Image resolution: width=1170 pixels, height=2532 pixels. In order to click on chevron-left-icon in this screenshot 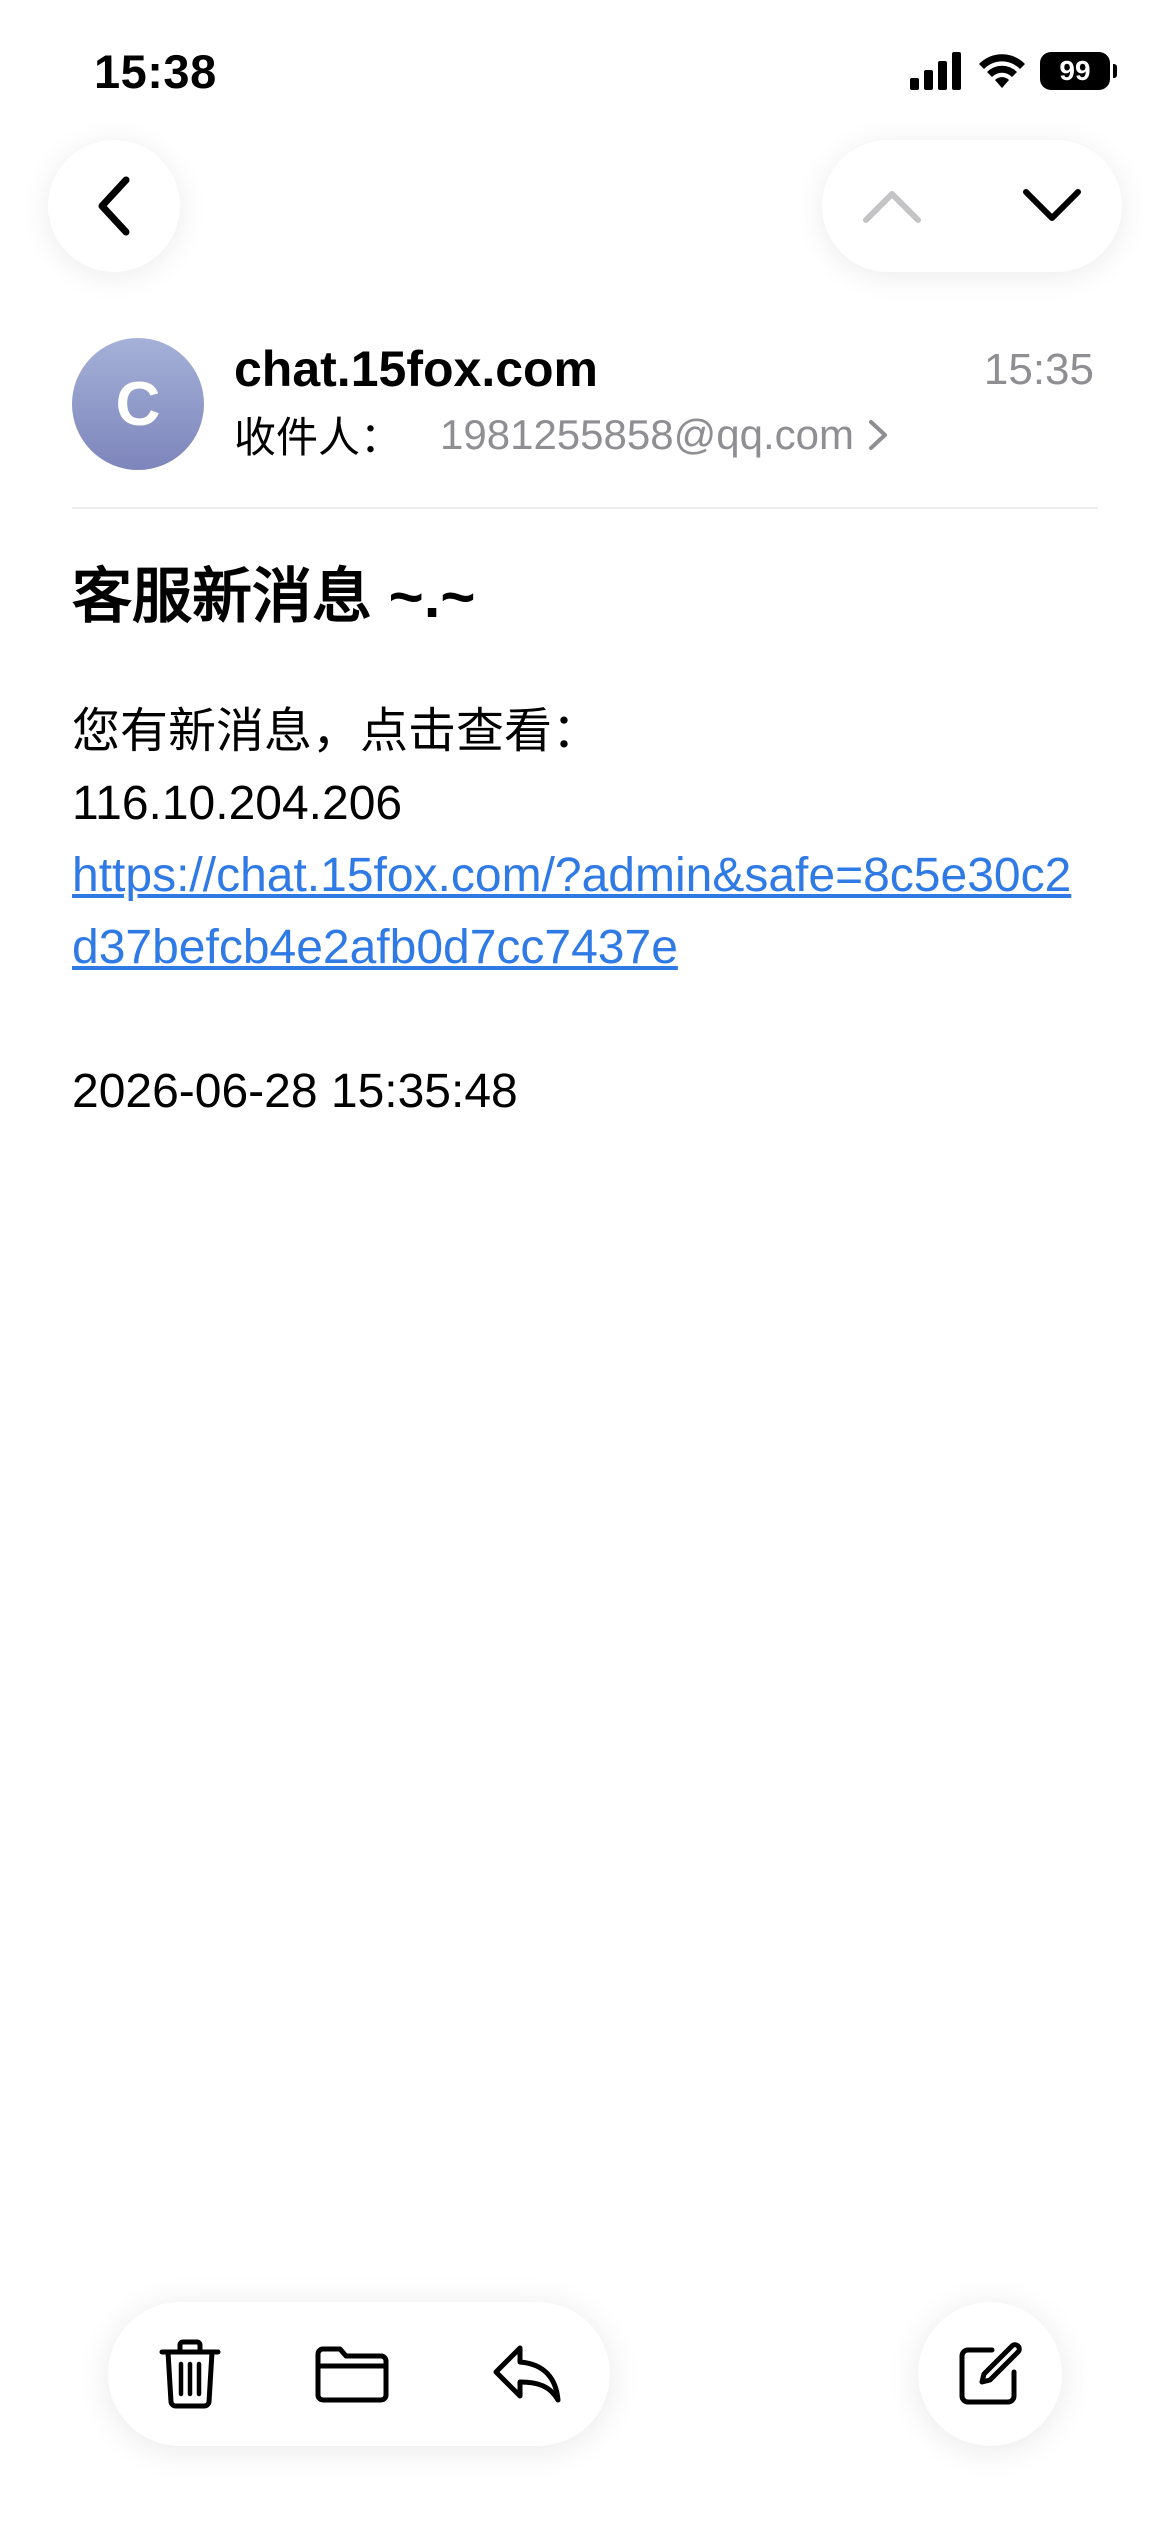, I will do `click(114, 206)`.